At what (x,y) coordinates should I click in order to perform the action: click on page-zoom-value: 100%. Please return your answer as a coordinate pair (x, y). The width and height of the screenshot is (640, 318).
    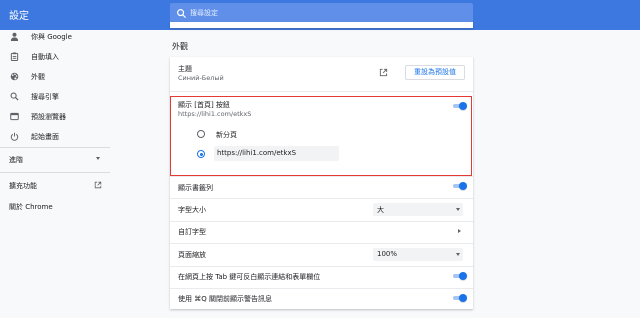
    Looking at the image, I should click on (387, 254).